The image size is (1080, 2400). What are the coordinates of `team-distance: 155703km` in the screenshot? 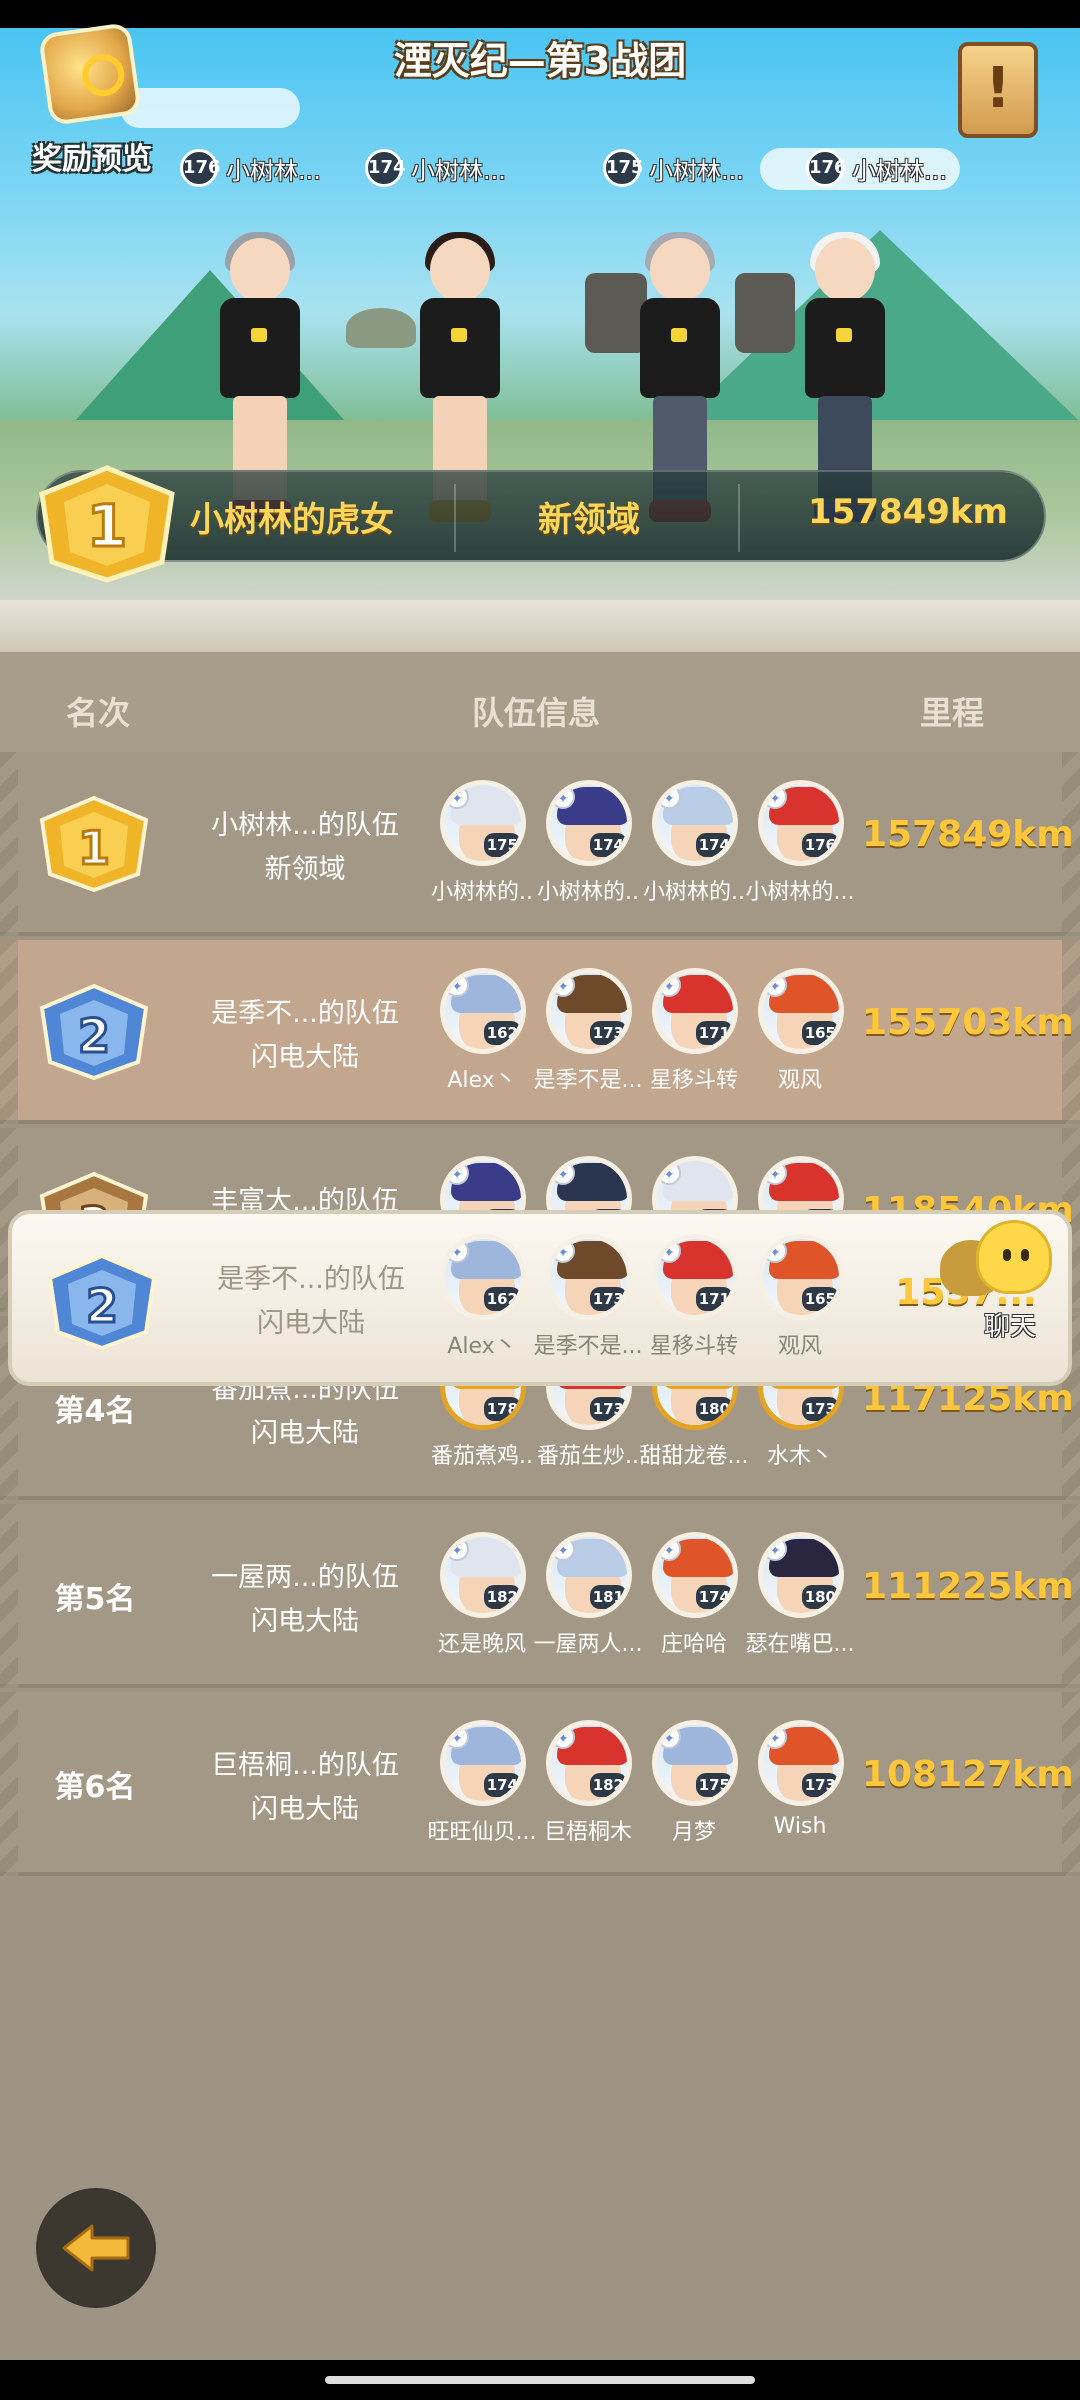 It's located at (968, 1022).